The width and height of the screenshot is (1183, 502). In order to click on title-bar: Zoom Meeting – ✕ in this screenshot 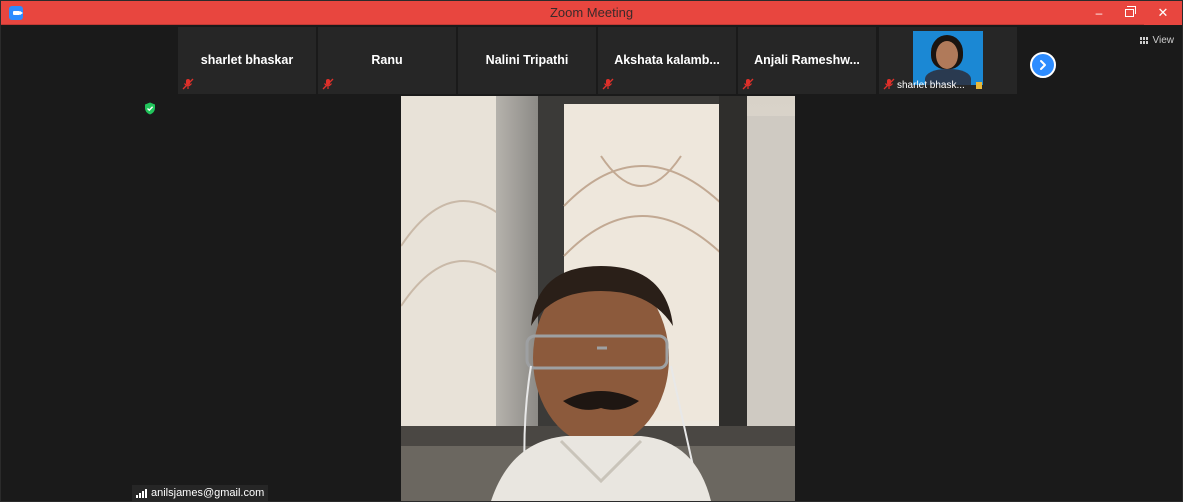, I will do `click(591, 13)`.